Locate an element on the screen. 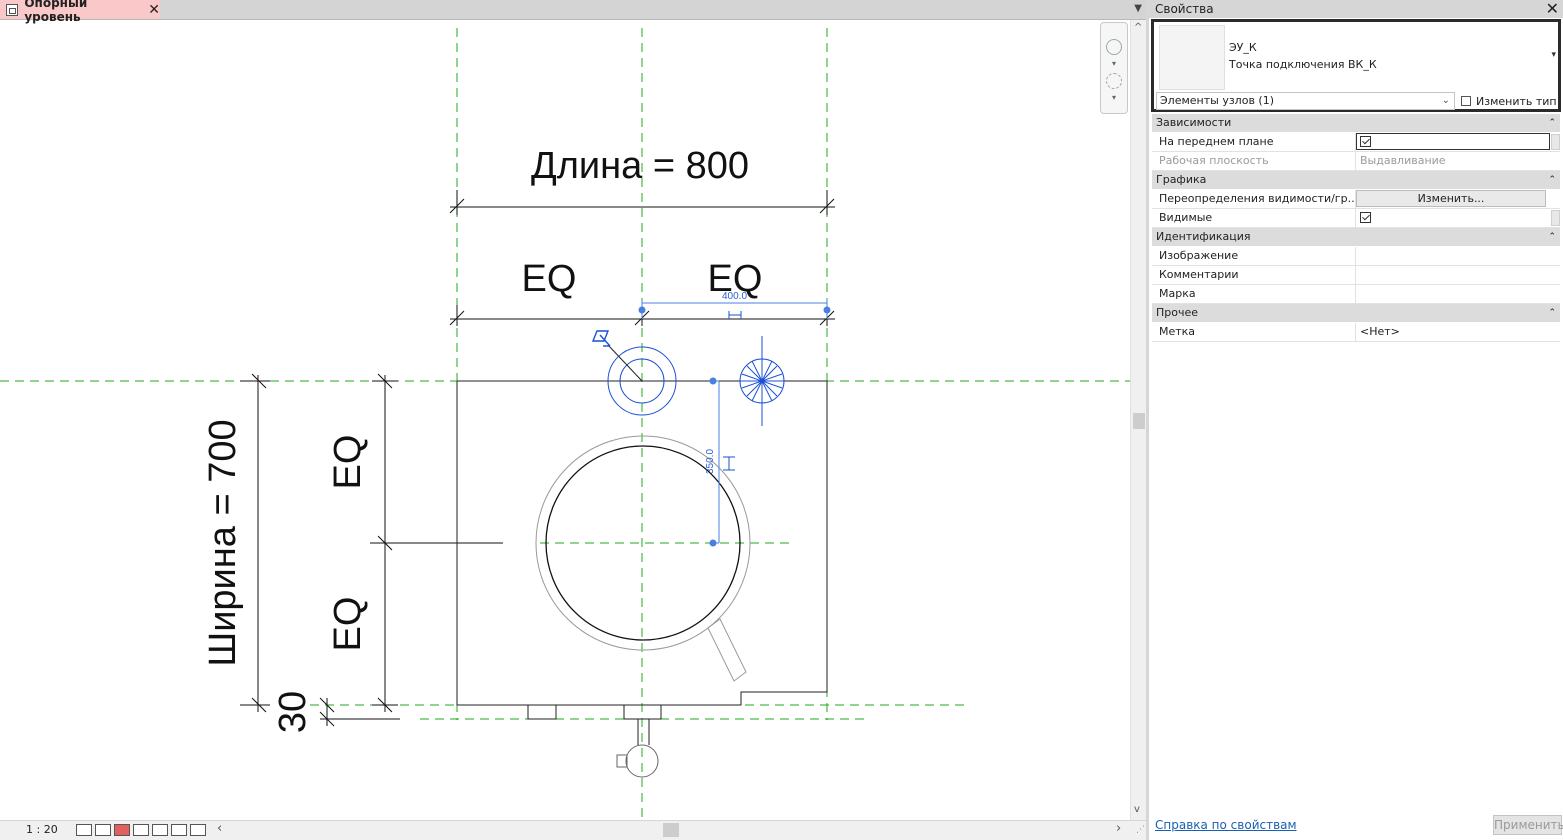  view-tab-reference-level: Опорный уровень ✕ is located at coordinates (80, 12).